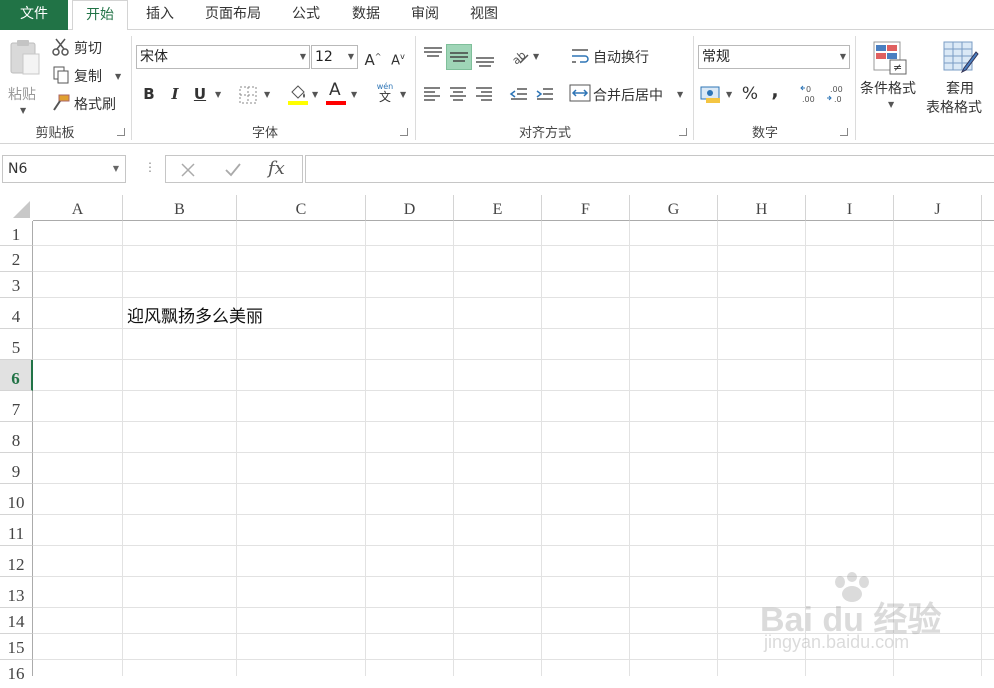 This screenshot has height=688, width=994. I want to click on column-header-c: C, so click(301, 208).